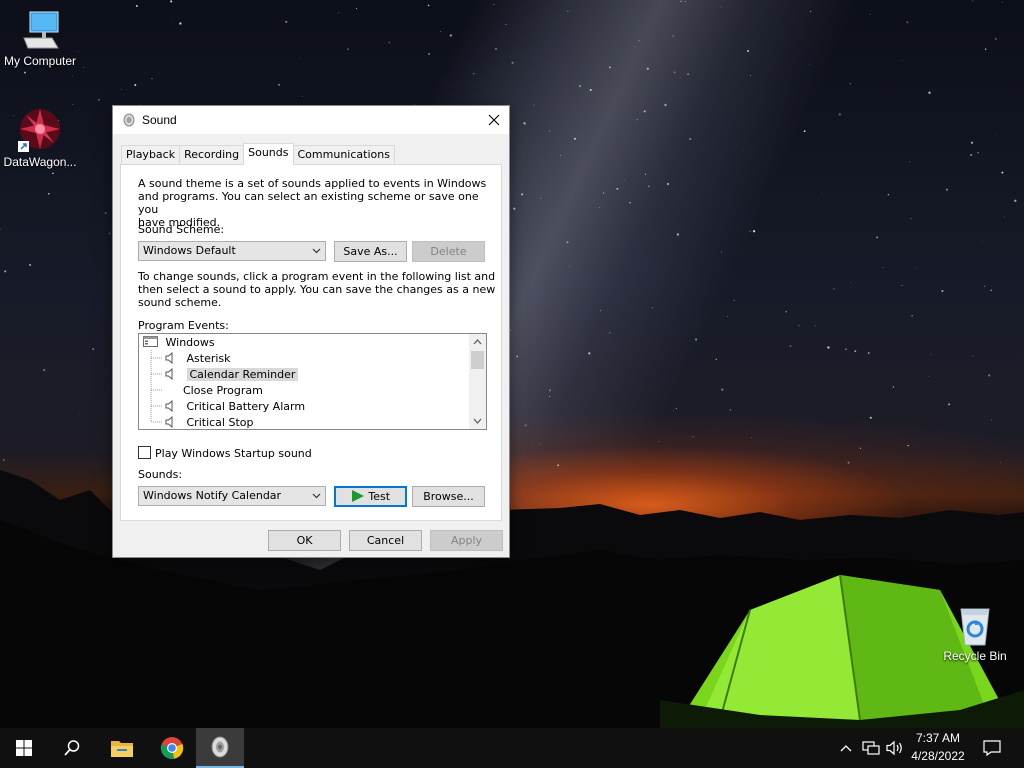  I want to click on clock-time: 7:37 AM, so click(938, 738).